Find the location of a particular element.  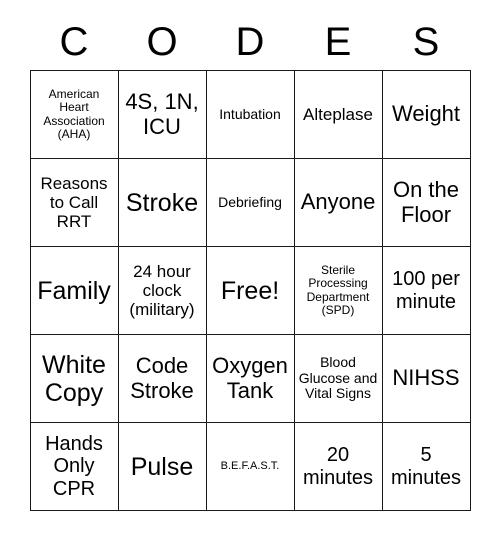

bingo-cell-label: B.E.F.A.S.T. is located at coordinates (250, 466).